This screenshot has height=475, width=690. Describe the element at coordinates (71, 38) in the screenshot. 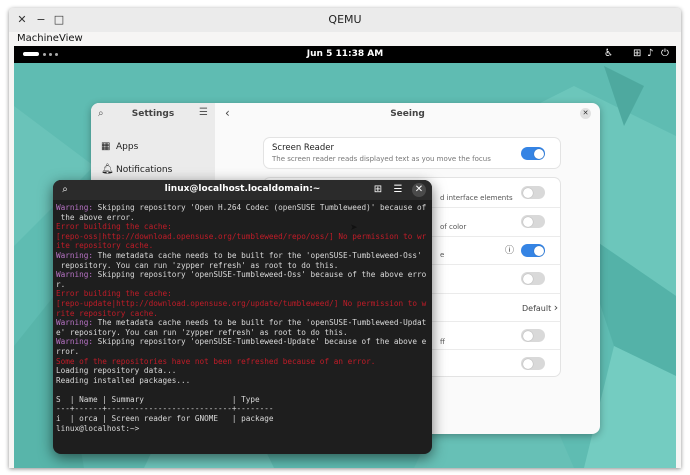

I see `menu-view: View` at that location.